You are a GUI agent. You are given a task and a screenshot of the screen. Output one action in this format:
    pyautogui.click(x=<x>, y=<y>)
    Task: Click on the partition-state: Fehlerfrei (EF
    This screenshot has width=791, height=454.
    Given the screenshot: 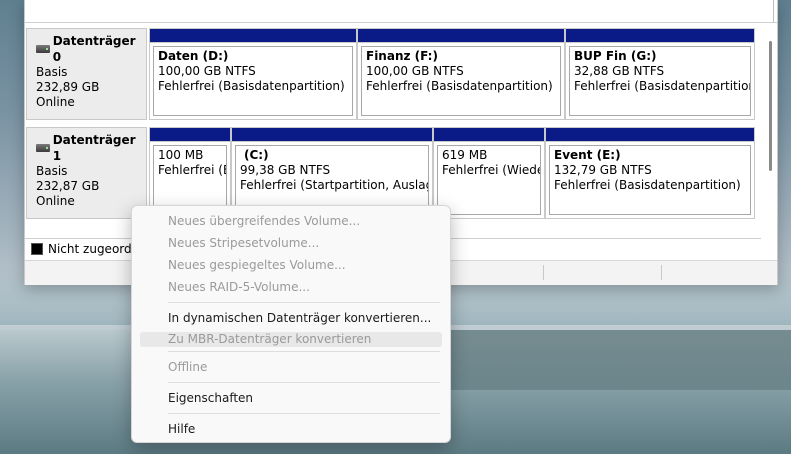 What is the action you would take?
    pyautogui.click(x=192, y=170)
    